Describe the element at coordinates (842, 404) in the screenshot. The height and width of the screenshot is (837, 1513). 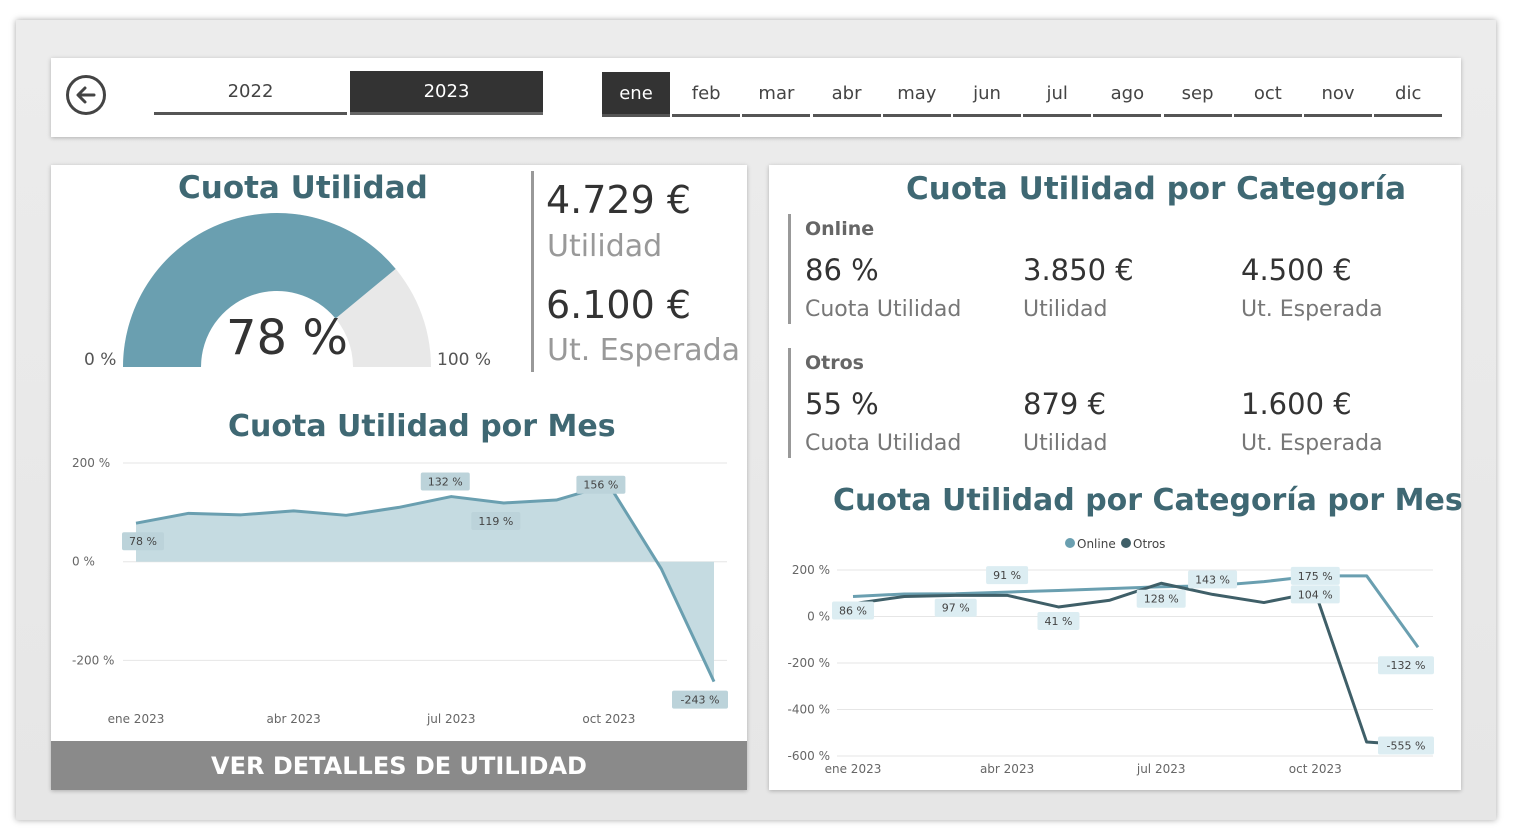
I see `otros-cuota: 55 %` at that location.